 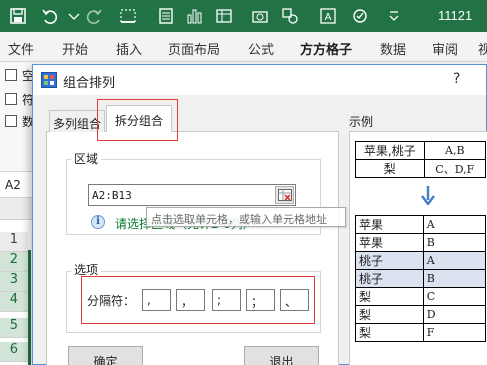 I want to click on tab-fangfang: 方方格子, so click(x=326, y=52).